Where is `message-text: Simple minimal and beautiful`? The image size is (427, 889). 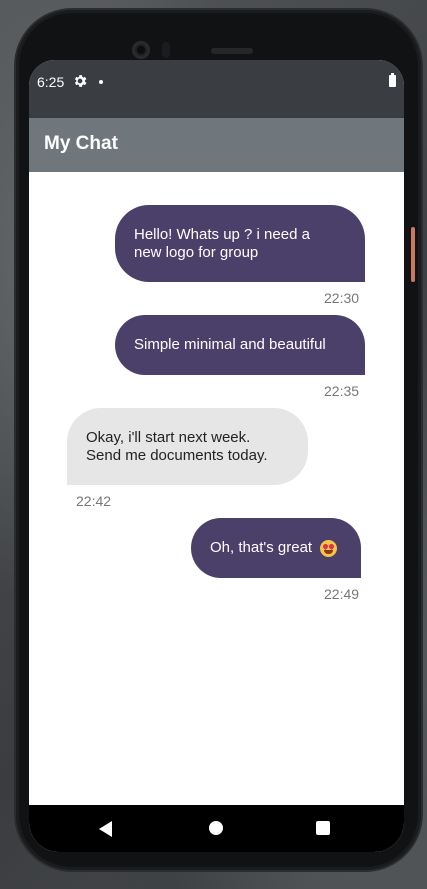 message-text: Simple minimal and beautiful is located at coordinates (230, 344).